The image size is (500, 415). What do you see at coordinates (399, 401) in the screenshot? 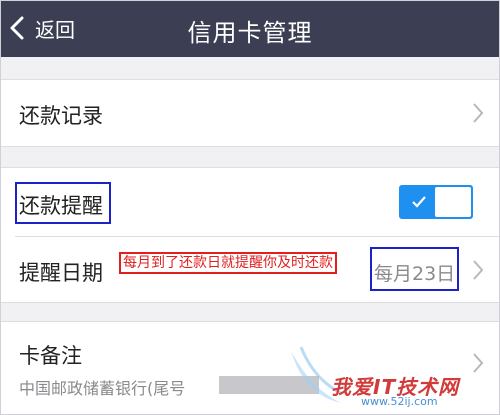
I see `watermark-url: www.52ij.com` at bounding box center [399, 401].